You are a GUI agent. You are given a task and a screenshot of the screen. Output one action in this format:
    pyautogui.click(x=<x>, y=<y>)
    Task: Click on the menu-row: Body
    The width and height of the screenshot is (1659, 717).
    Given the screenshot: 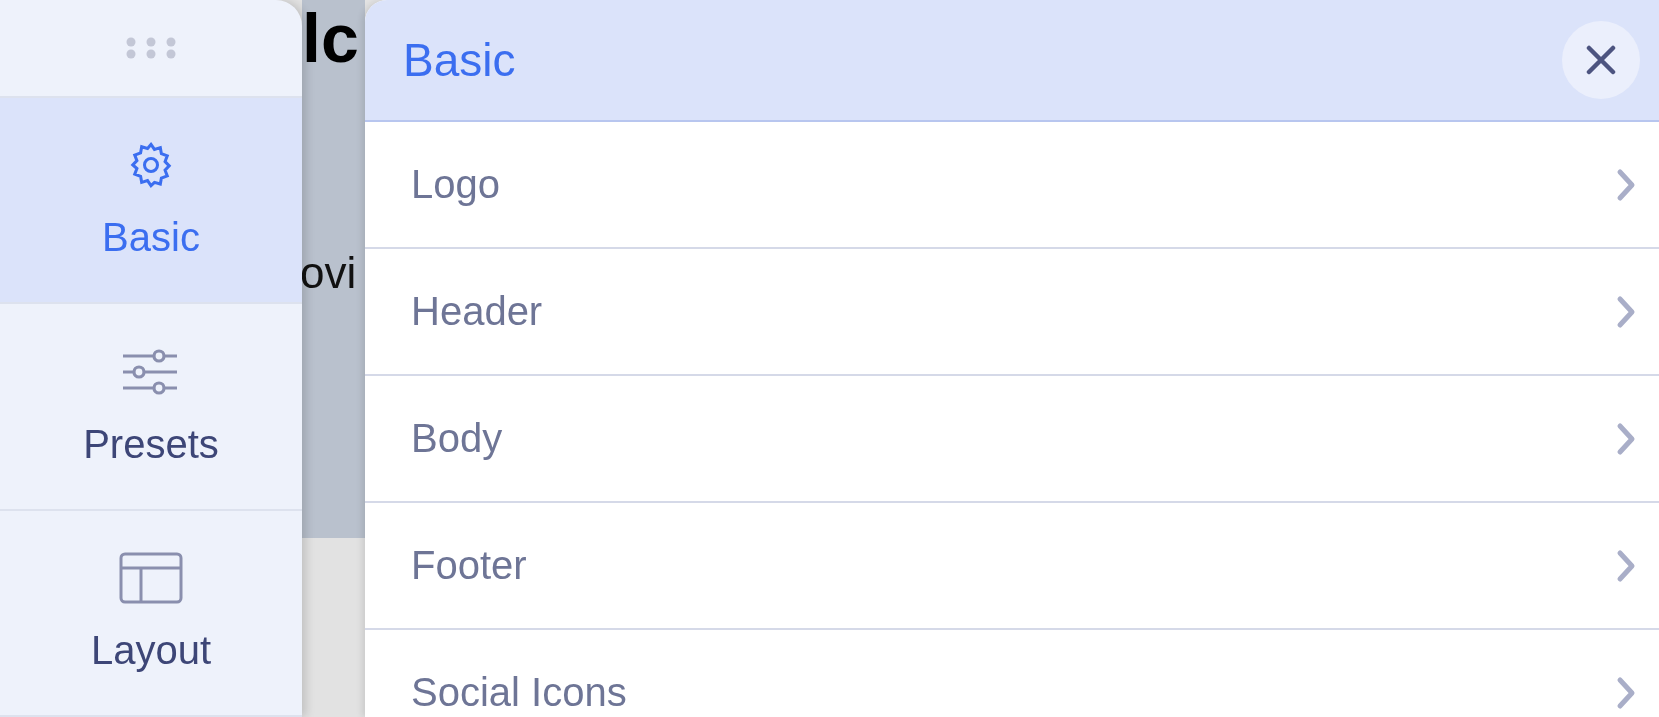 What is the action you would take?
    pyautogui.click(x=1012, y=439)
    